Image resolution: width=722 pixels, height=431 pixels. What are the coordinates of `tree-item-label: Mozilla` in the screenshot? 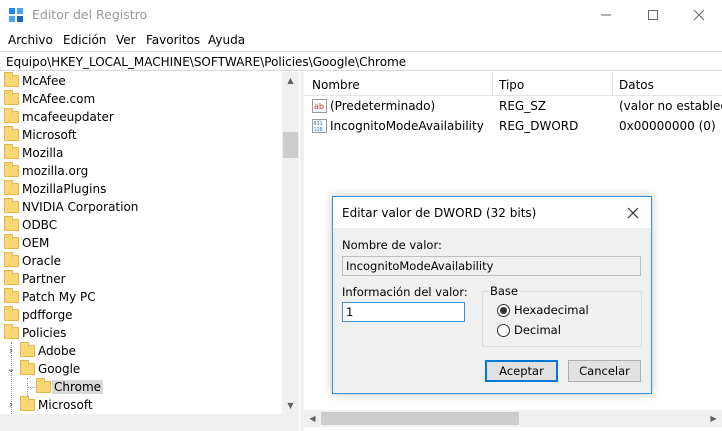 It's located at (43, 153).